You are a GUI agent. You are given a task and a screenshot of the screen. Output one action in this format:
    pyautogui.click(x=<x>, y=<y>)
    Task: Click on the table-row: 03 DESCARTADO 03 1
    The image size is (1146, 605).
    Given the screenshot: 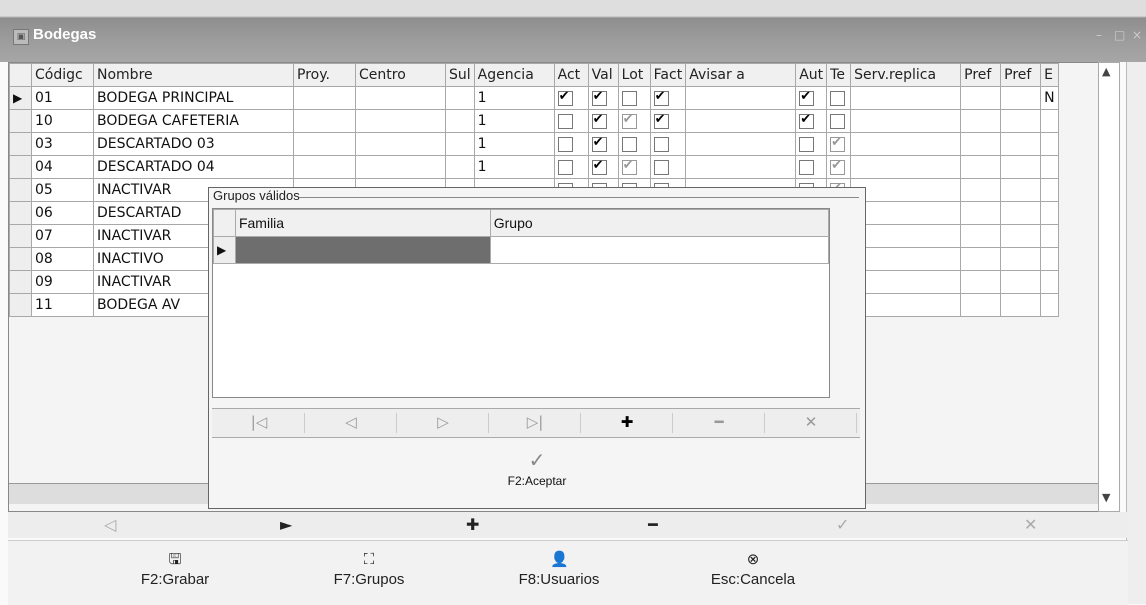 What is the action you would take?
    pyautogui.click(x=534, y=144)
    